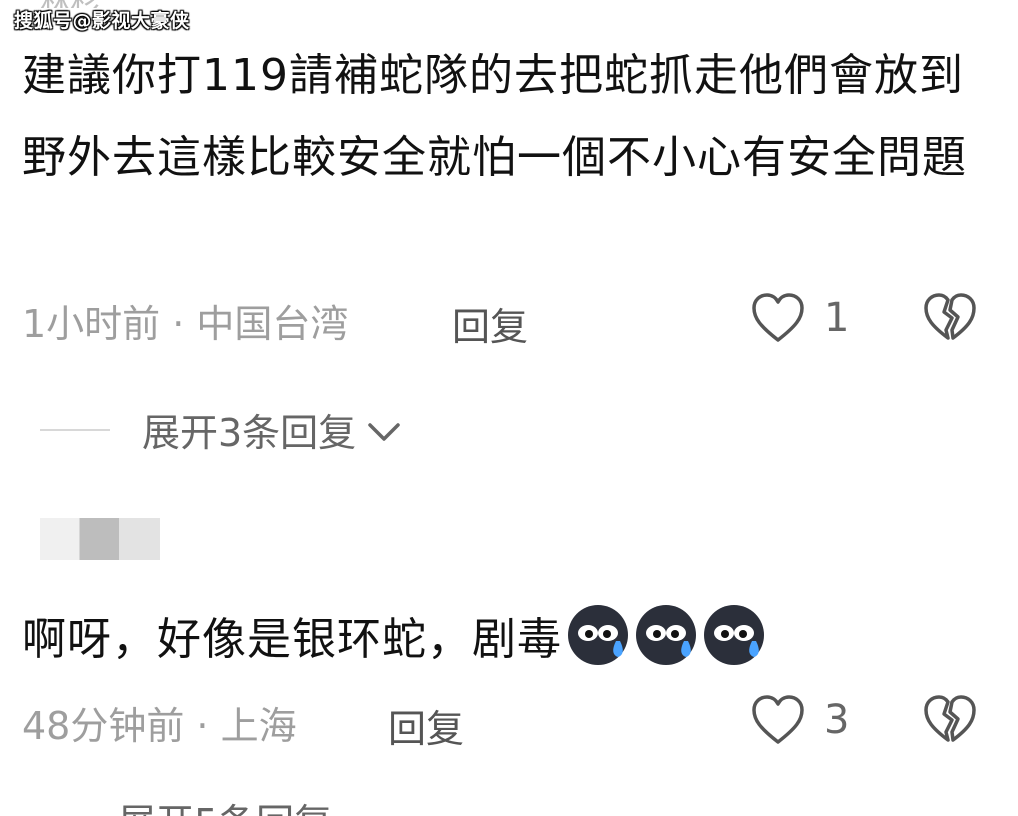  I want to click on blurred-username, so click(100, 539).